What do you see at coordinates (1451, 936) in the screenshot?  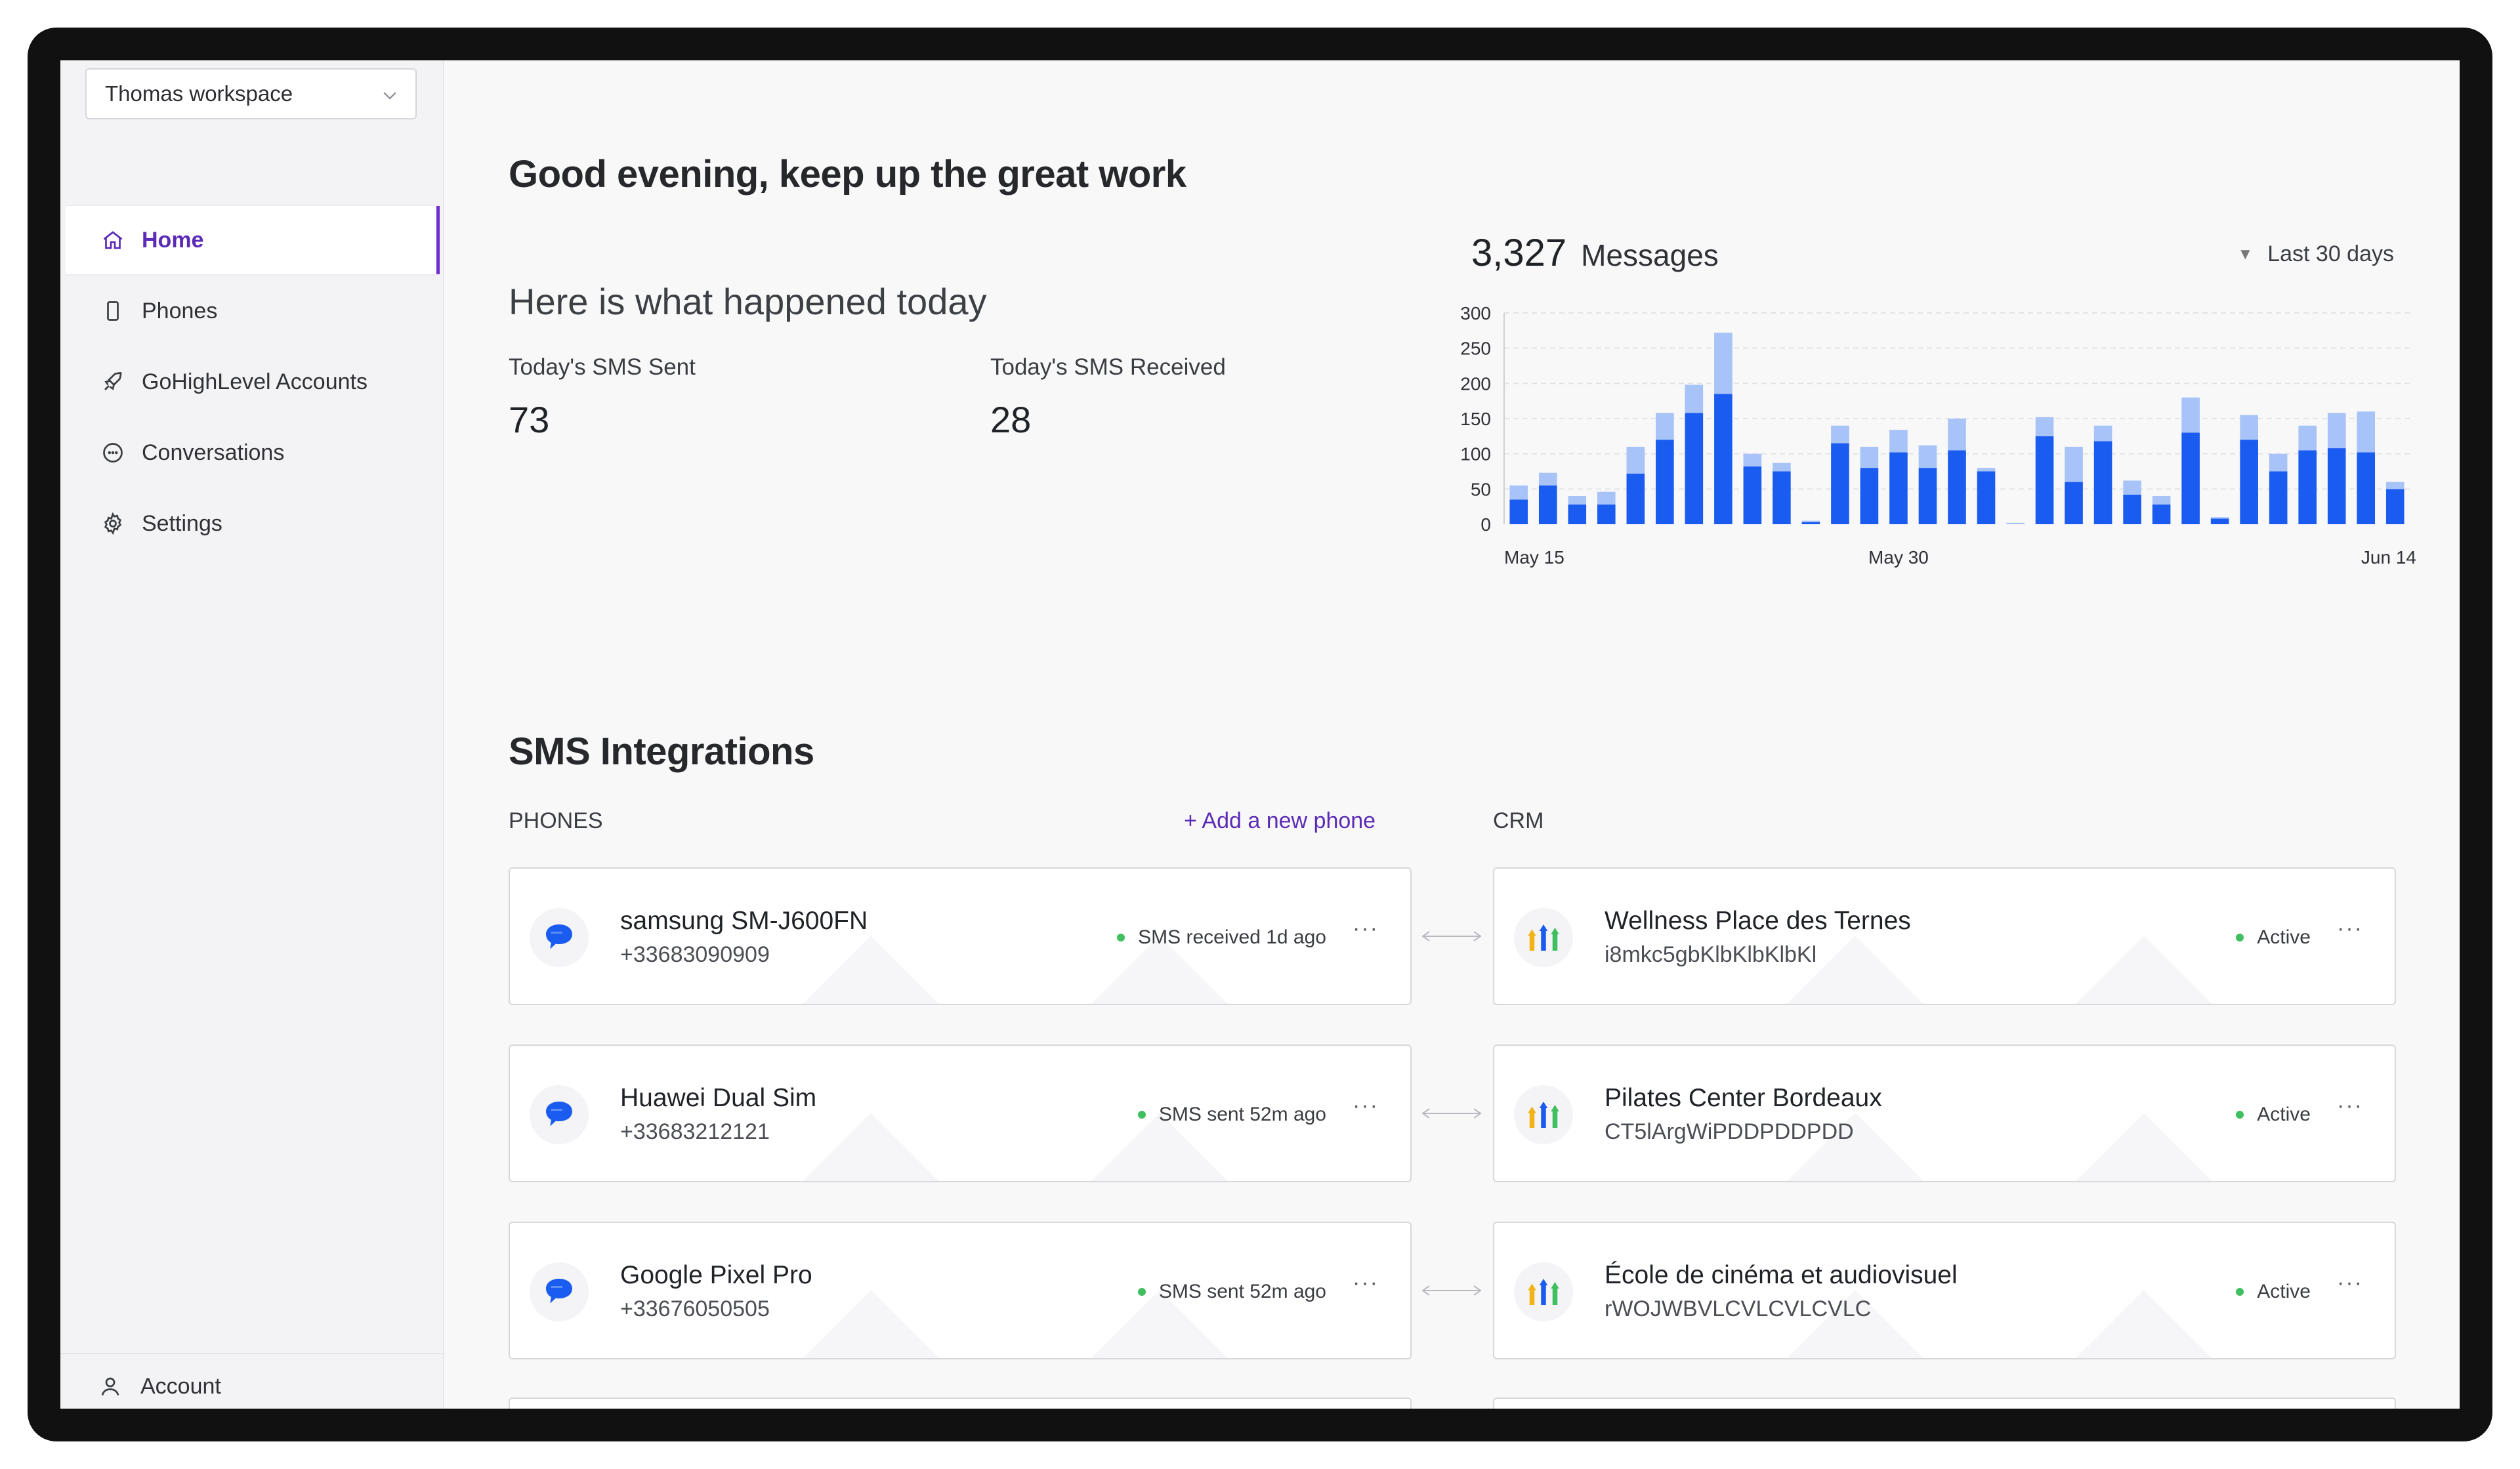 I see `link-arrow-icon` at bounding box center [1451, 936].